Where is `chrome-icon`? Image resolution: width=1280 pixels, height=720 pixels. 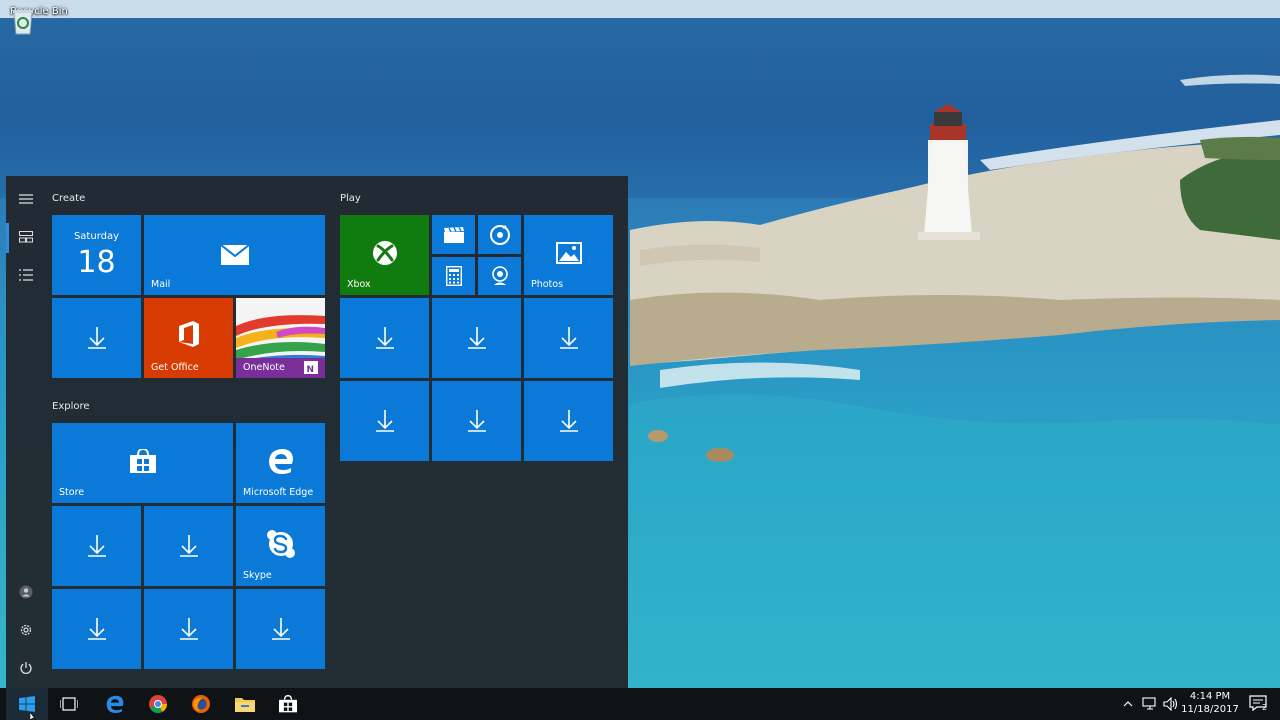
chrome-icon is located at coordinates (158, 704).